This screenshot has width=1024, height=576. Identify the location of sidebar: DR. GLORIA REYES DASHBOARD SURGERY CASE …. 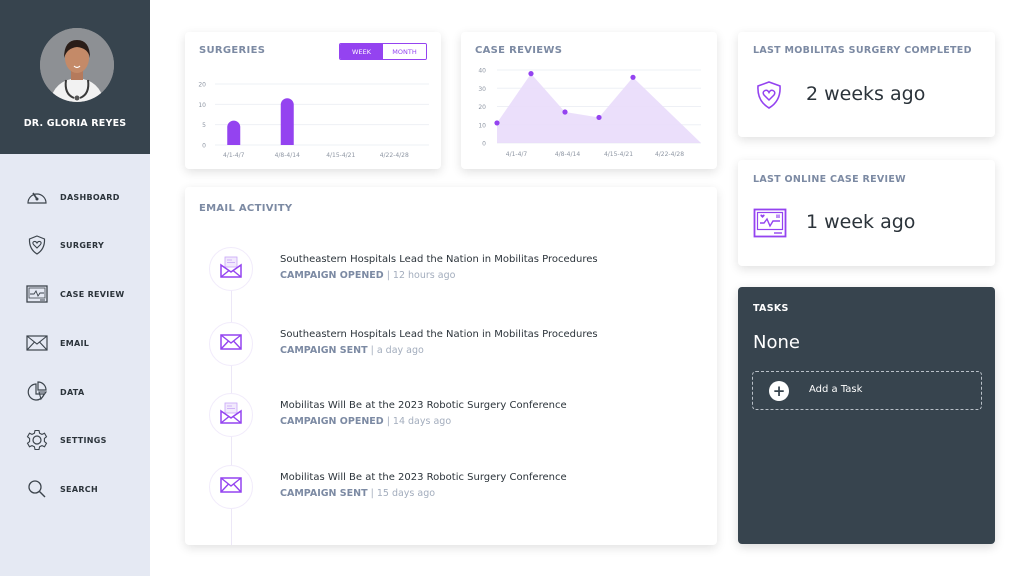
(75, 288).